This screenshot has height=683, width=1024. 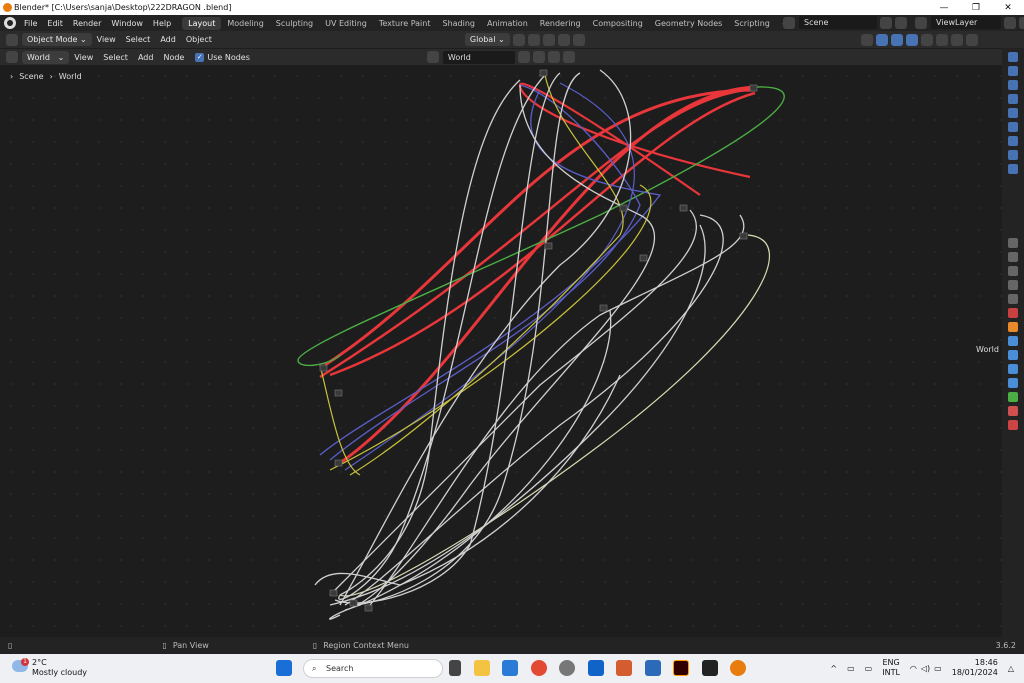 I want to click on tab-animation: Animation, so click(x=507, y=23).